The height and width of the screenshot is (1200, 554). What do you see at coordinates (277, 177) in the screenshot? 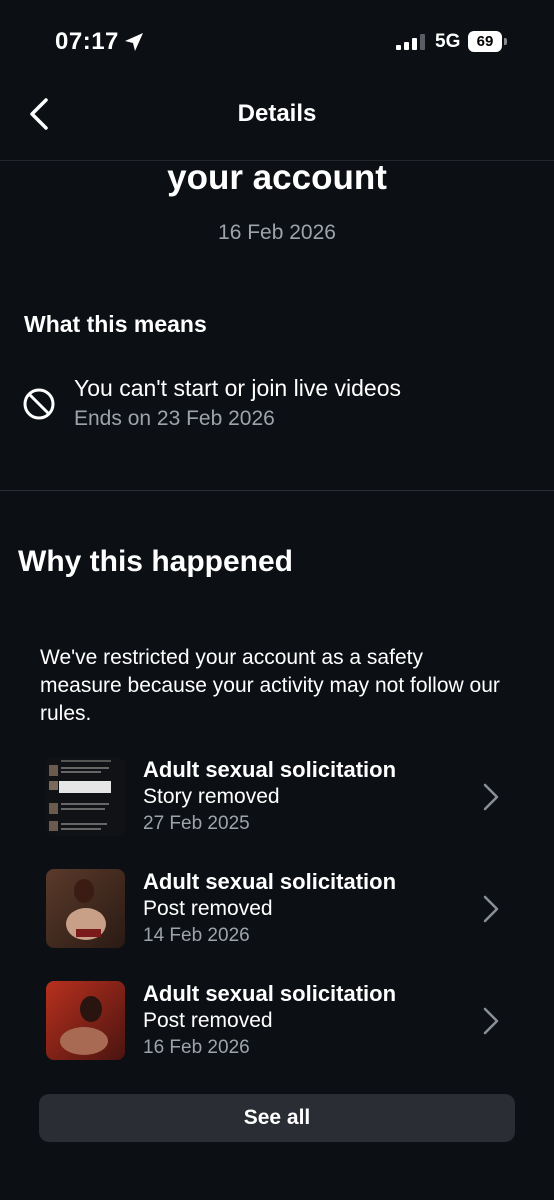
I see `restriction-heading: your account` at bounding box center [277, 177].